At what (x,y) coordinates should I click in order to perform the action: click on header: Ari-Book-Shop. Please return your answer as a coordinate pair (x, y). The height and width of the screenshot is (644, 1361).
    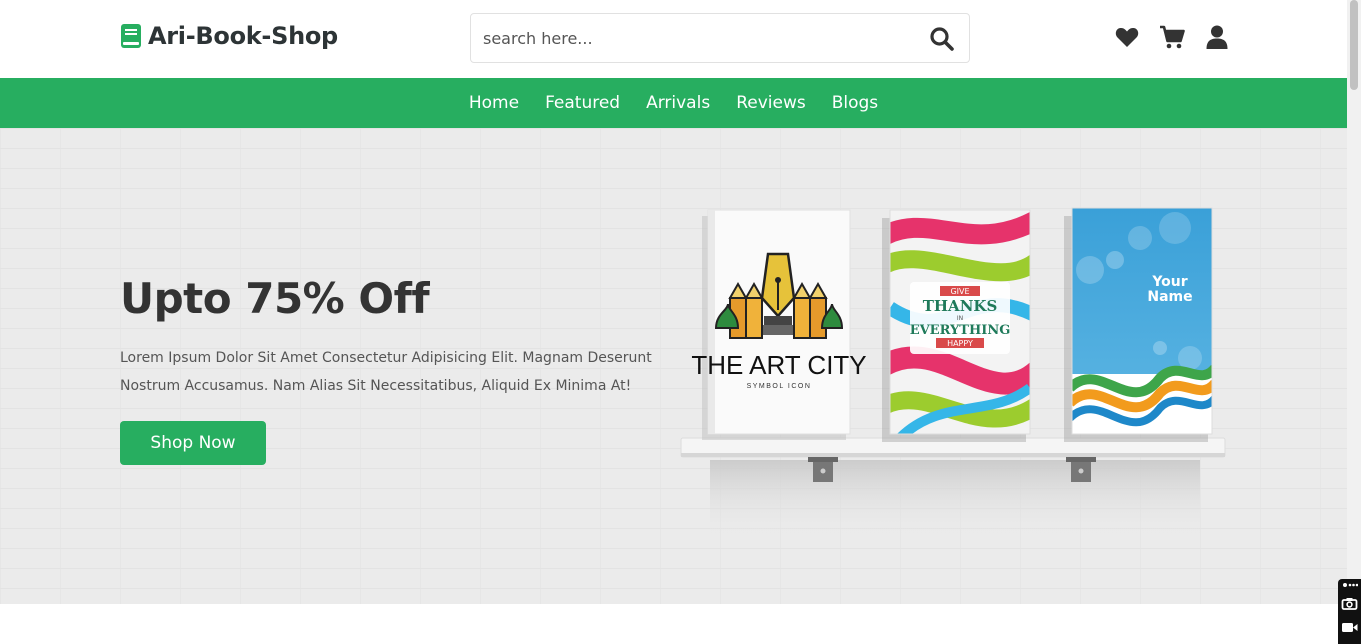
    Looking at the image, I should click on (673, 39).